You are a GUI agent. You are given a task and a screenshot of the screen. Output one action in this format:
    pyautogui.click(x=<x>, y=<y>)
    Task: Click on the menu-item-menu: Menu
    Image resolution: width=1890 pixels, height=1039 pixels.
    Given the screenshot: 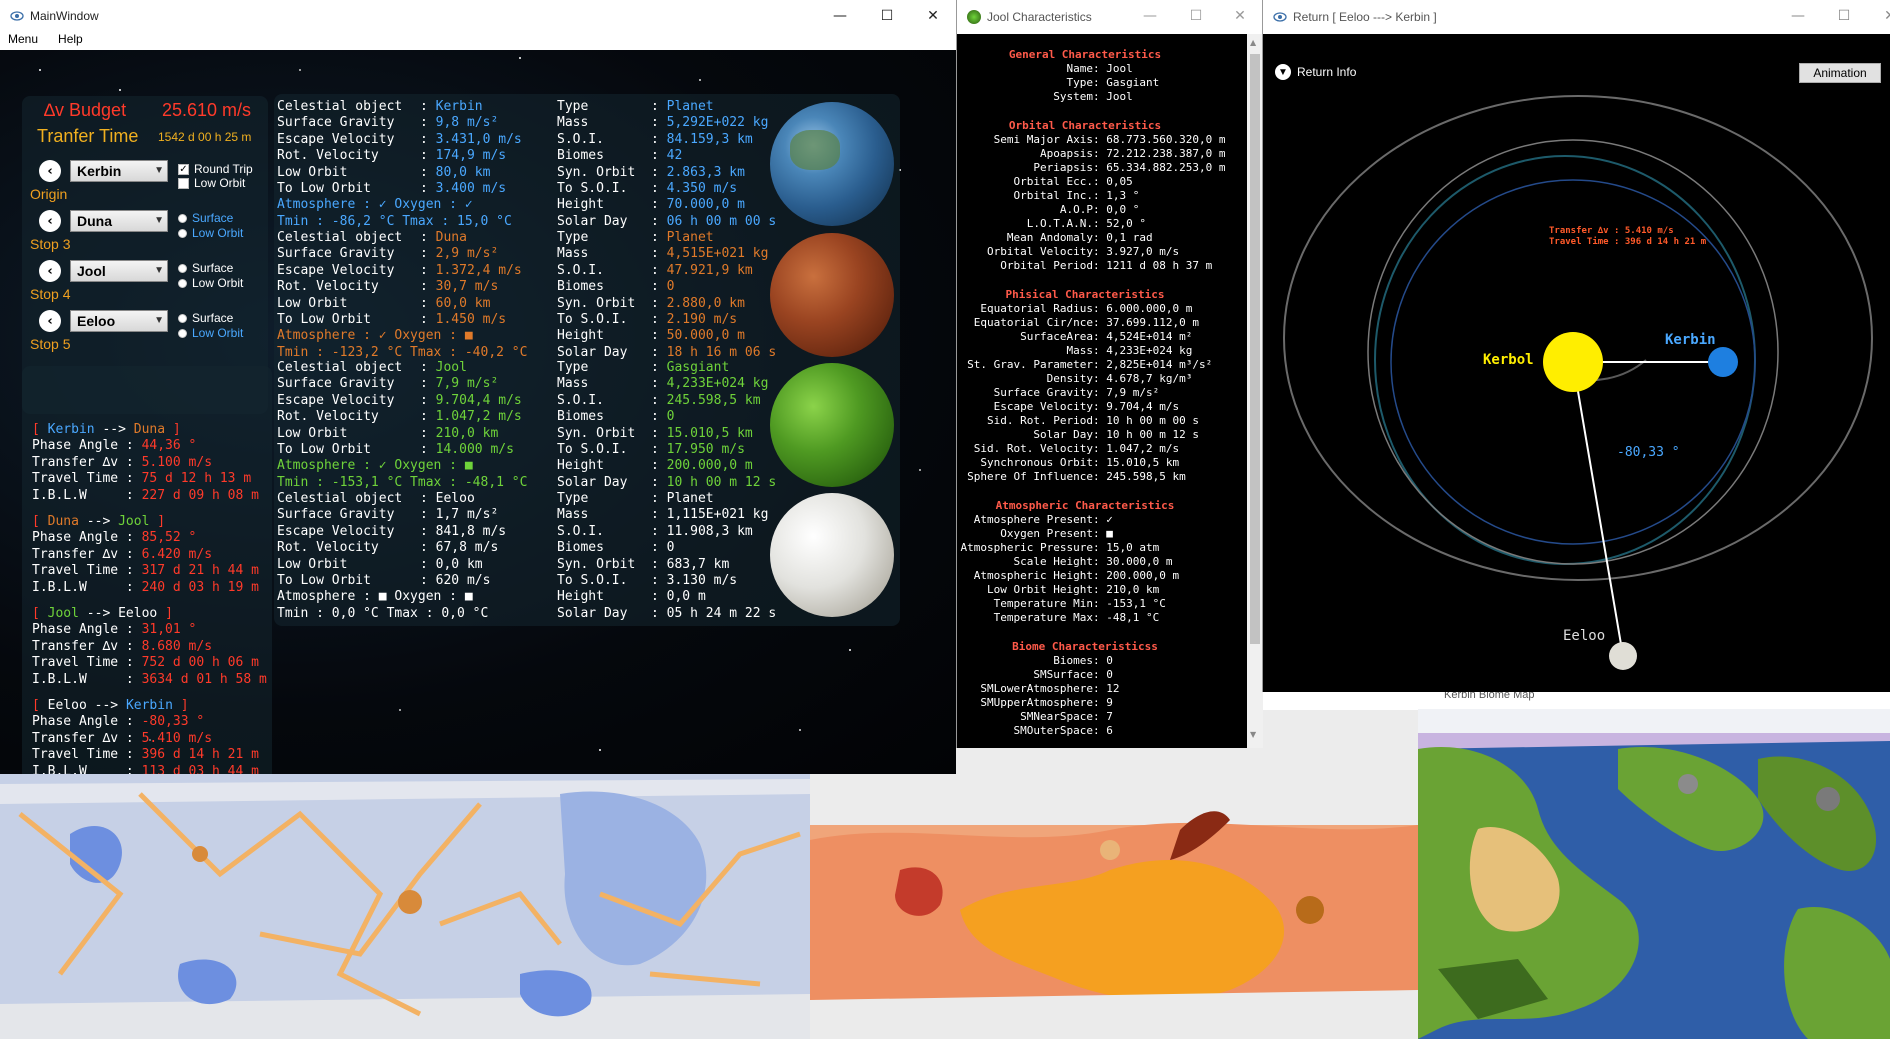 What is the action you would take?
    pyautogui.click(x=23, y=39)
    